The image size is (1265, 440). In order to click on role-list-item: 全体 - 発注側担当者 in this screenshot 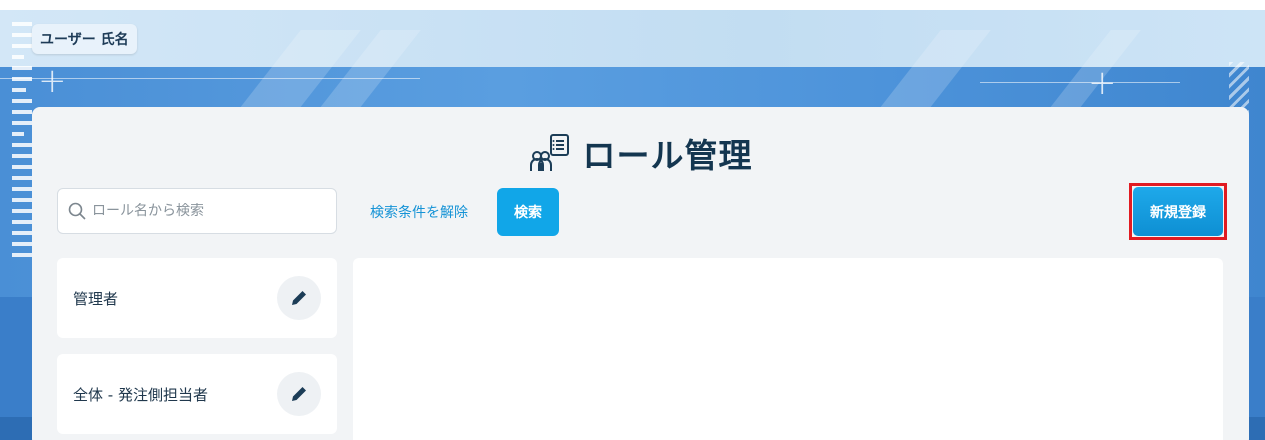, I will do `click(197, 394)`.